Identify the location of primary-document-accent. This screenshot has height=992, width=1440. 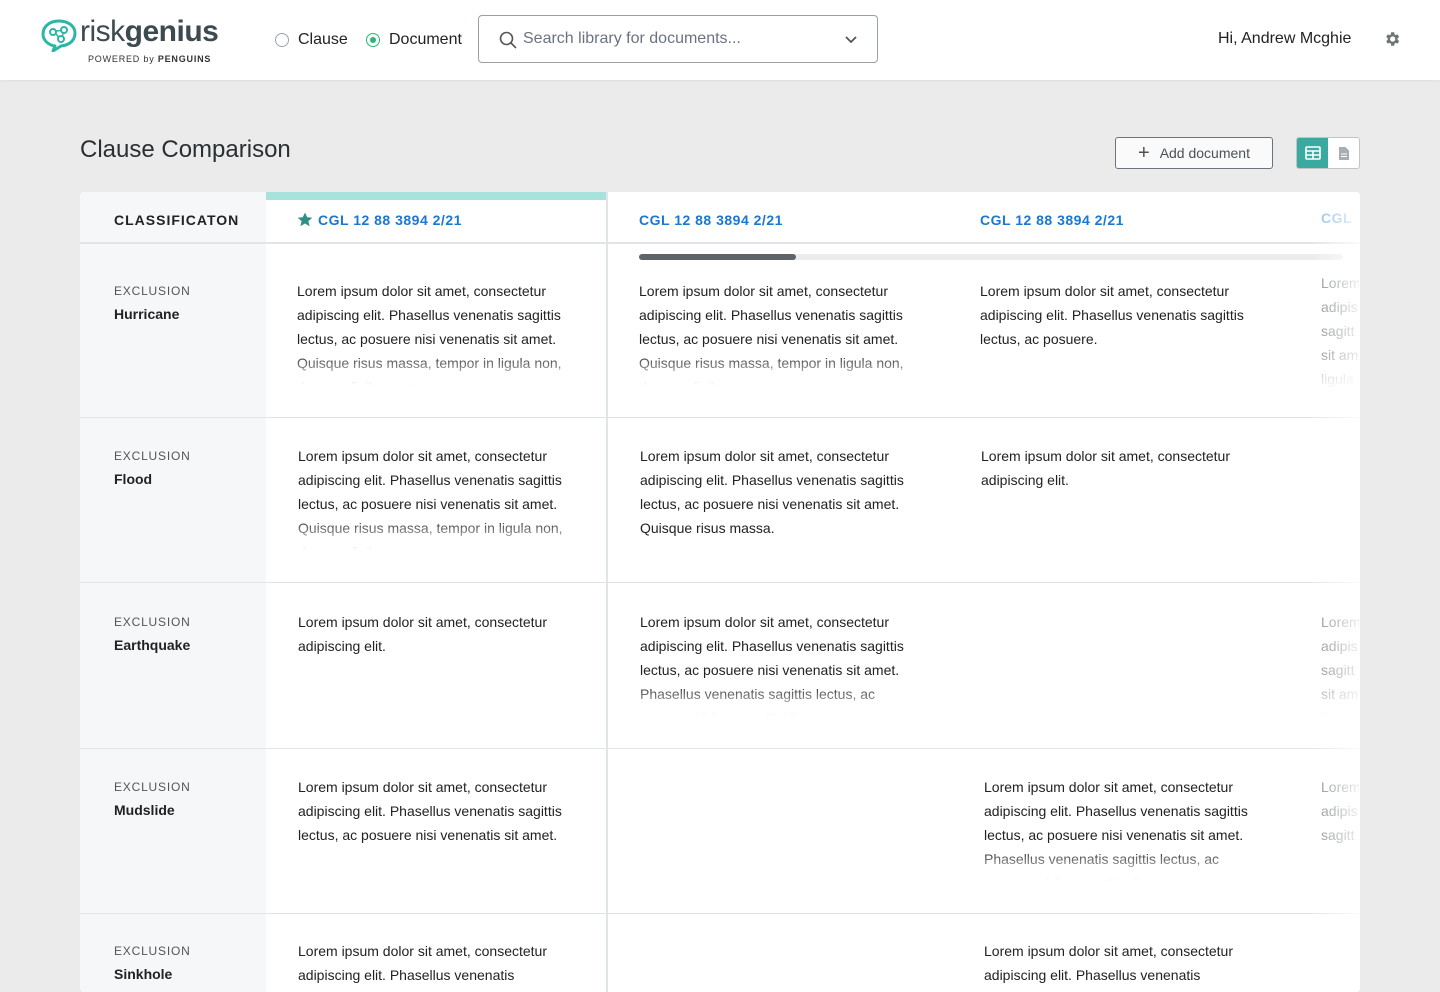
(436, 196).